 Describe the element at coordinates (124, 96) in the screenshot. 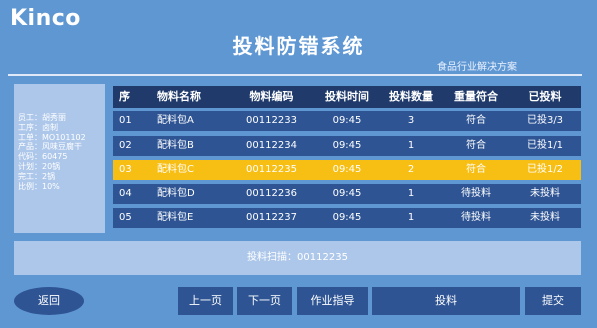

I see `col-header-seq: 序` at that location.